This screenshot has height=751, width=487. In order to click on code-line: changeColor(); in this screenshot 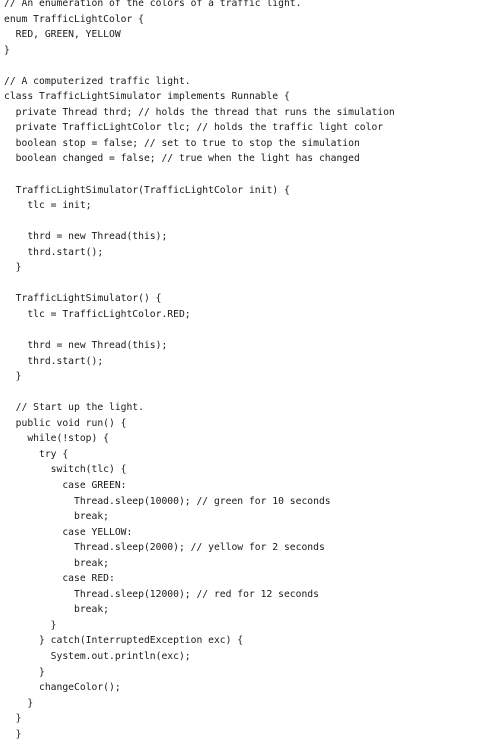, I will do `click(62, 688)`.